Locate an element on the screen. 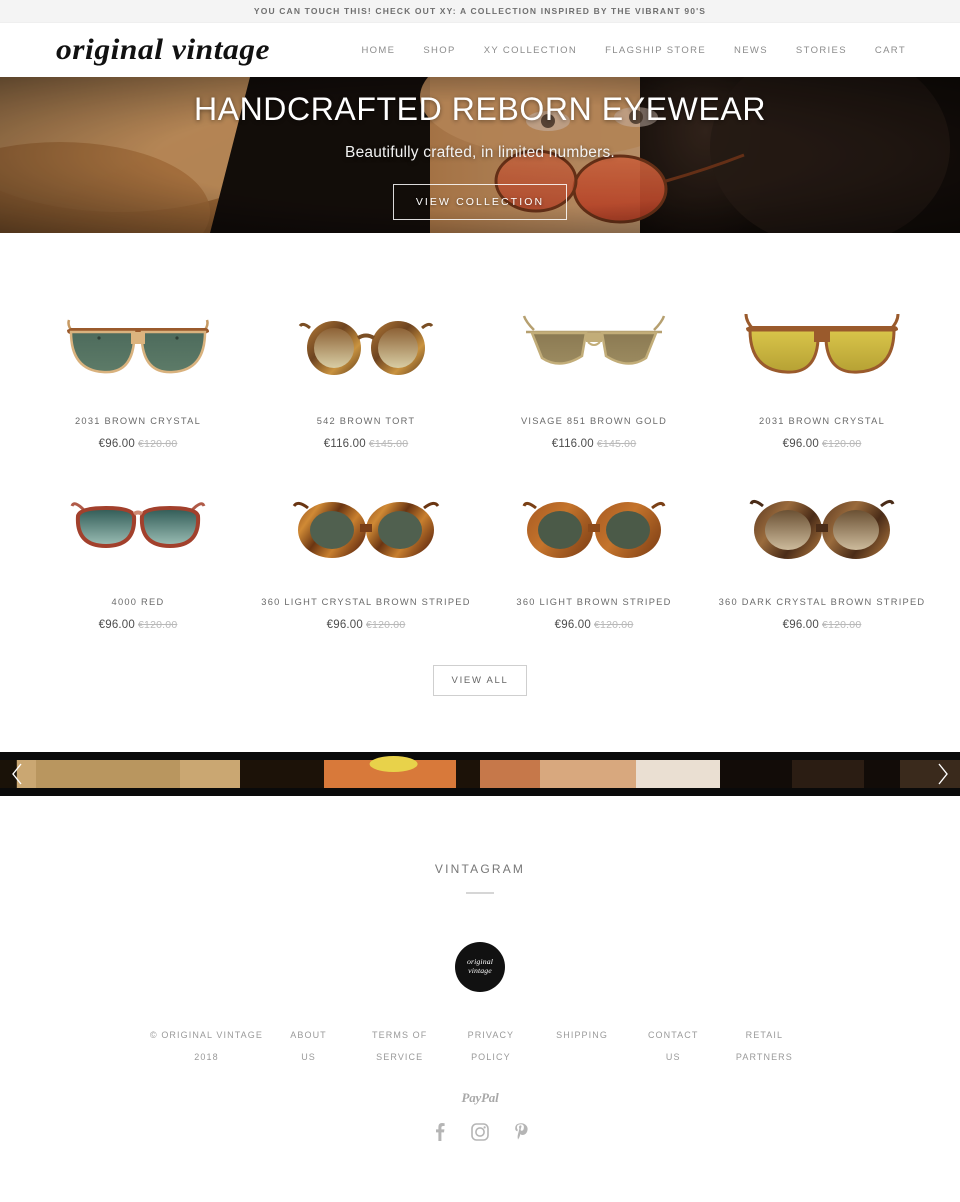 The width and height of the screenshot is (960, 1202). product-title: 542 BROWN TORT is located at coordinates (366, 421).